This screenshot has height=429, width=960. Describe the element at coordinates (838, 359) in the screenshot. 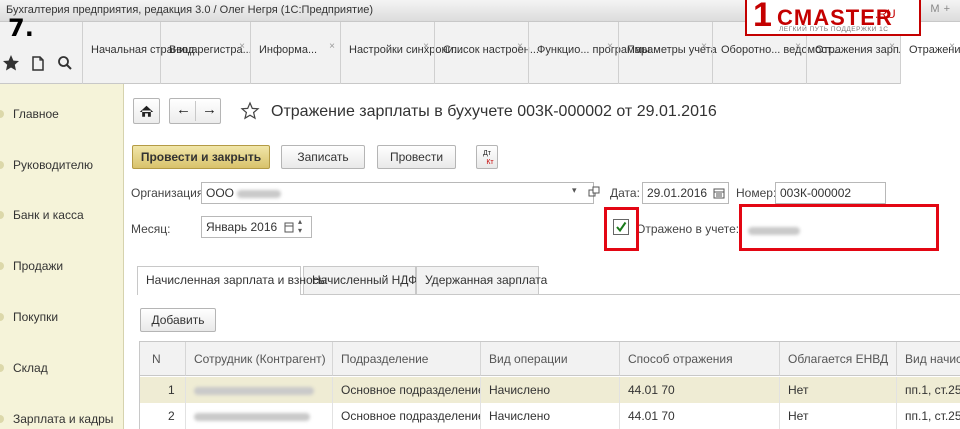

I see `column-header: Облагается ЕНВД` at that location.